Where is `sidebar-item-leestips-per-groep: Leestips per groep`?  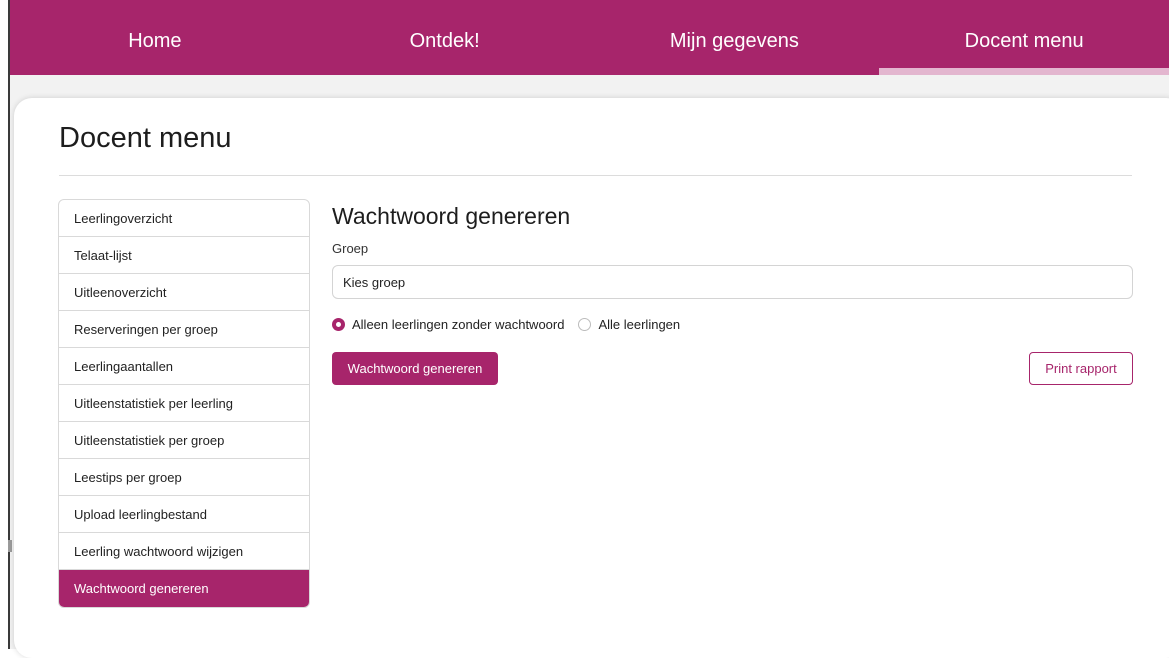
sidebar-item-leestips-per-groep: Leestips per groep is located at coordinates (184, 477).